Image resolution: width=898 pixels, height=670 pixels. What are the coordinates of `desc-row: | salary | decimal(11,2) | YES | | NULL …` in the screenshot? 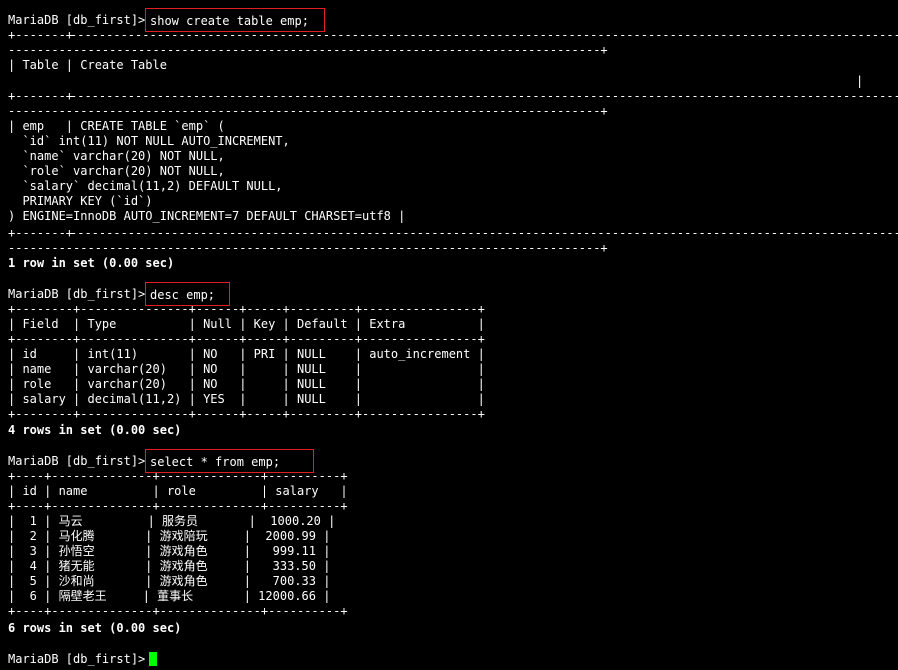 It's located at (246, 399).